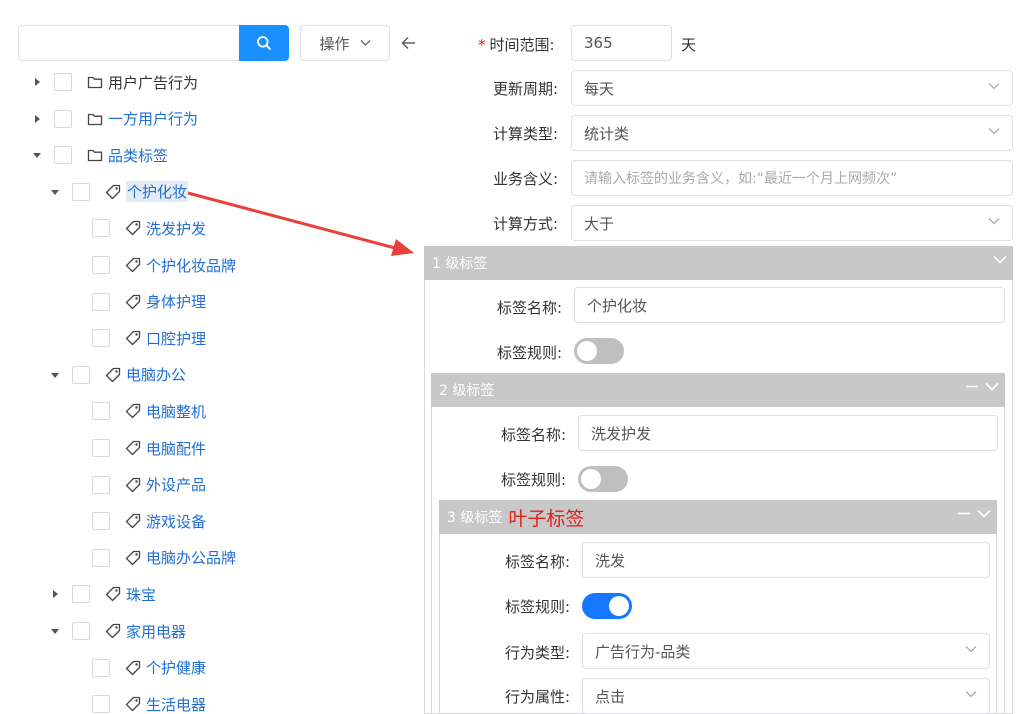 This screenshot has height=714, width=1016. I want to click on time-range-input: 365, so click(621, 43).